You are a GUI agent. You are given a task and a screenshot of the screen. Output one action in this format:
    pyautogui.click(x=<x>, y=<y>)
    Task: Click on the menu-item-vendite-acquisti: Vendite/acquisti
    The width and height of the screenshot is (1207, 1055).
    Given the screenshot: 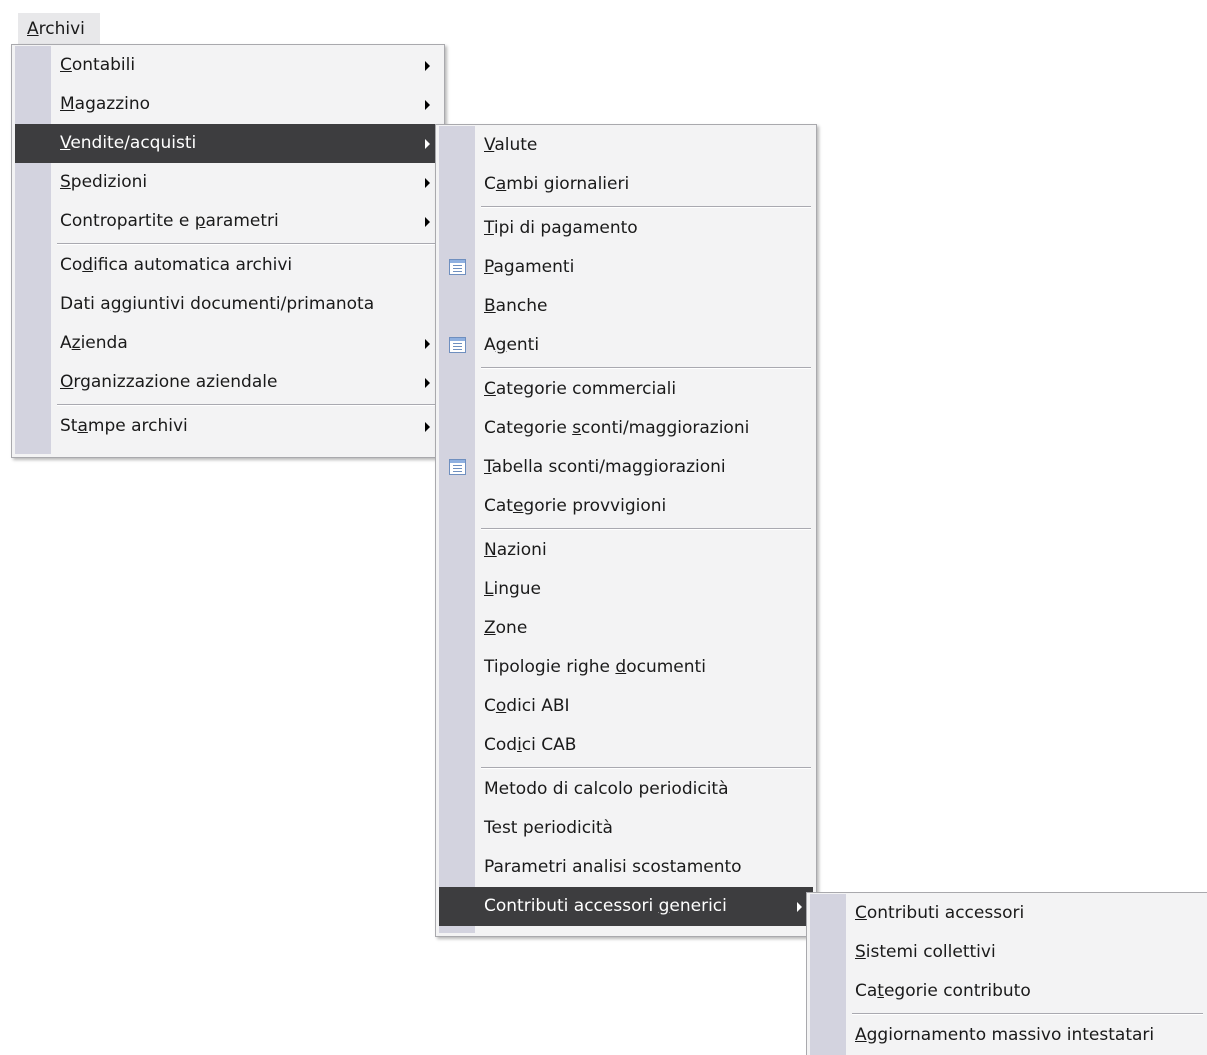 What is the action you would take?
    pyautogui.click(x=228, y=143)
    